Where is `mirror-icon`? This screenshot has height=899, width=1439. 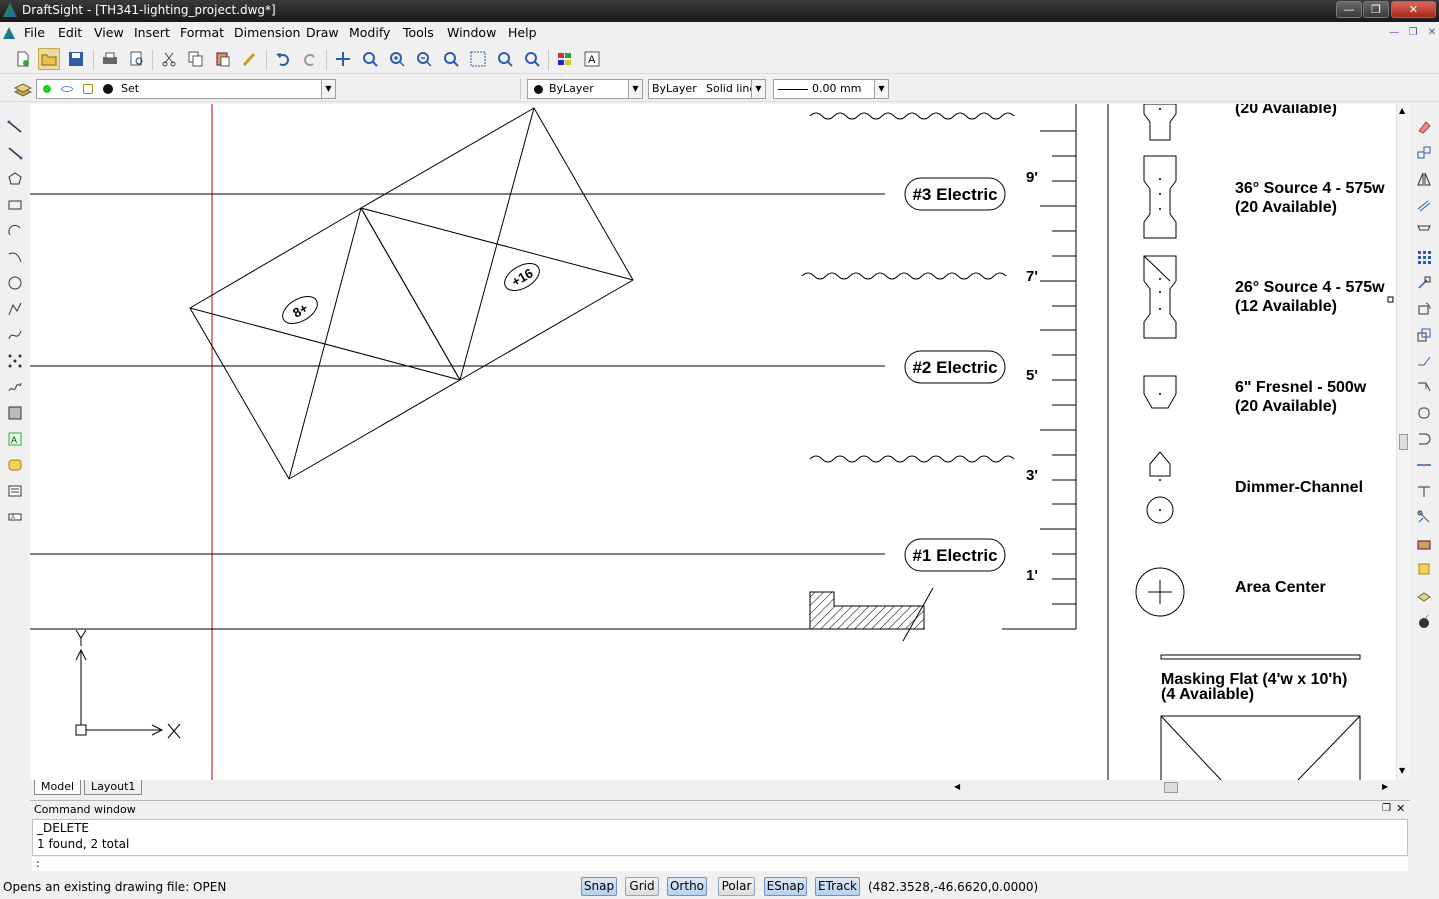 mirror-icon is located at coordinates (1424, 179).